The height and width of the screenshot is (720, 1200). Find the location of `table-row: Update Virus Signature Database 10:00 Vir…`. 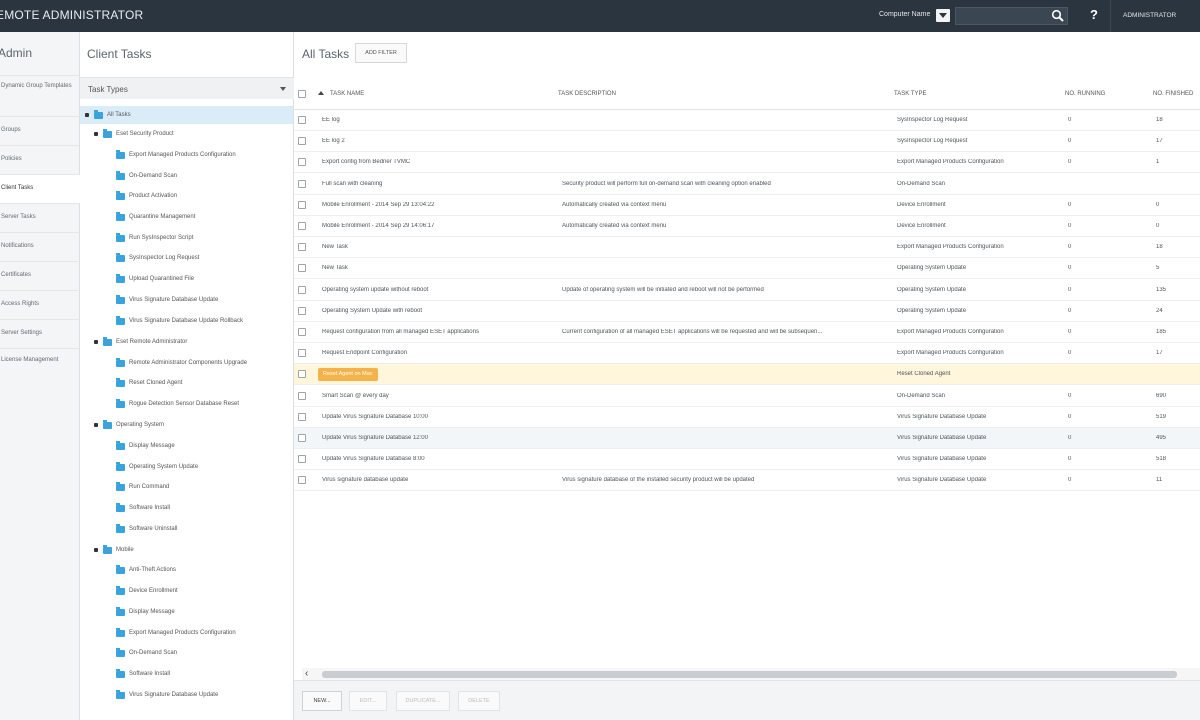

table-row: Update Virus Signature Database 10:00 Vir… is located at coordinates (747, 417).